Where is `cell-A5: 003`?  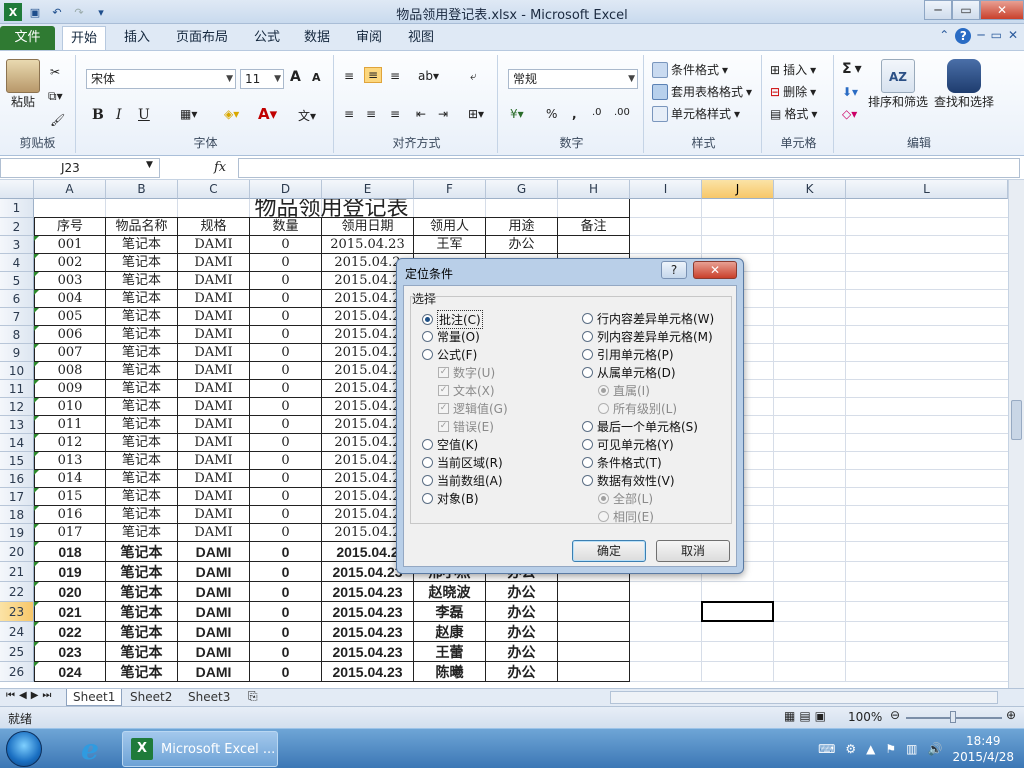 cell-A5: 003 is located at coordinates (70, 281).